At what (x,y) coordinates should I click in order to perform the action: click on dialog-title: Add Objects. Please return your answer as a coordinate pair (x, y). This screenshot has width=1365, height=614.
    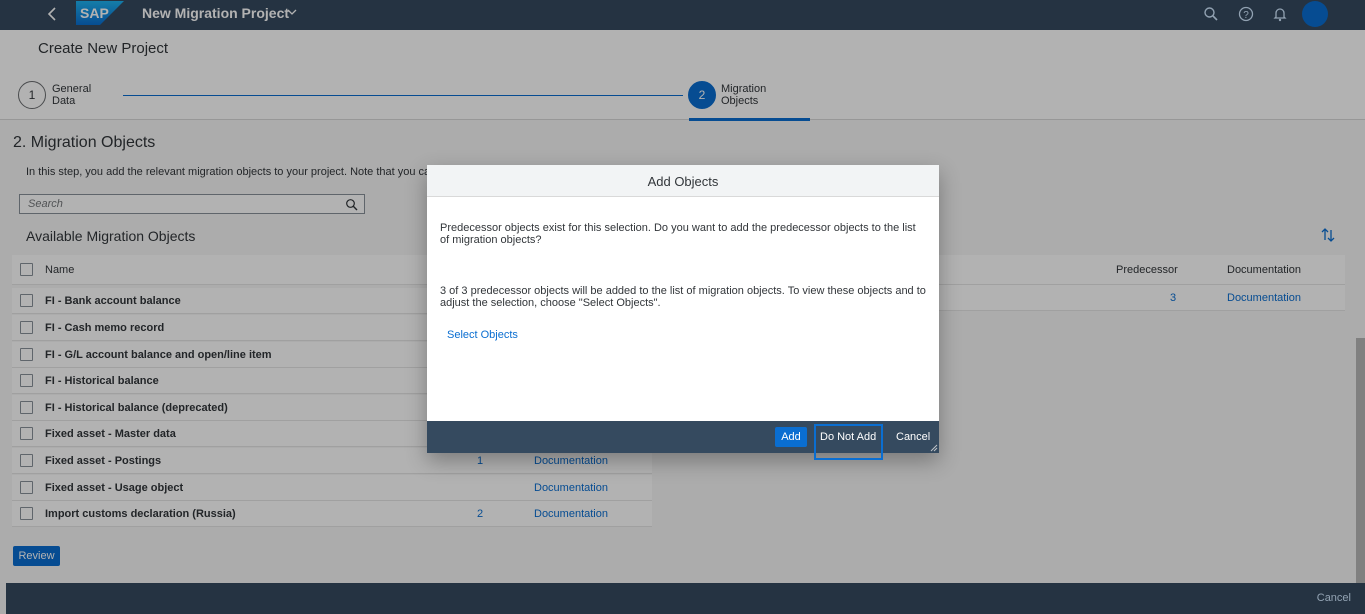
    Looking at the image, I should click on (683, 181).